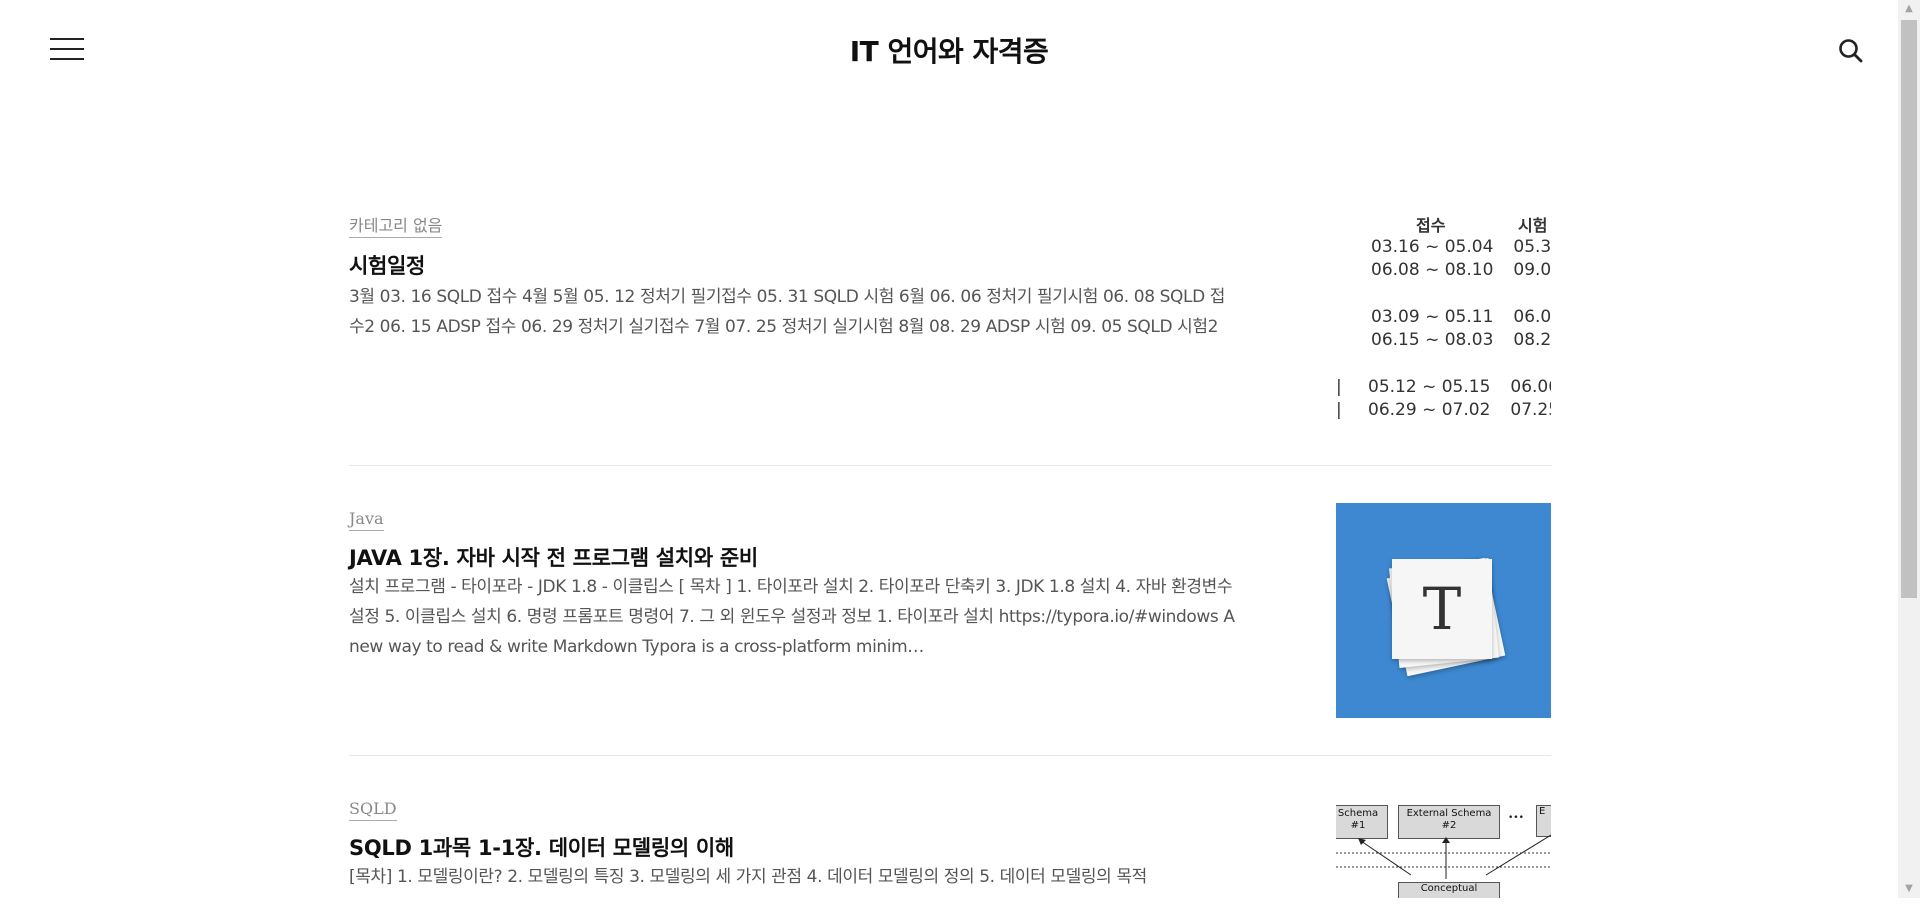 The image size is (1920, 915). What do you see at coordinates (1461, 247) in the screenshot?
I see `thumb-row: 03.16 ~ 05.0405.31` at bounding box center [1461, 247].